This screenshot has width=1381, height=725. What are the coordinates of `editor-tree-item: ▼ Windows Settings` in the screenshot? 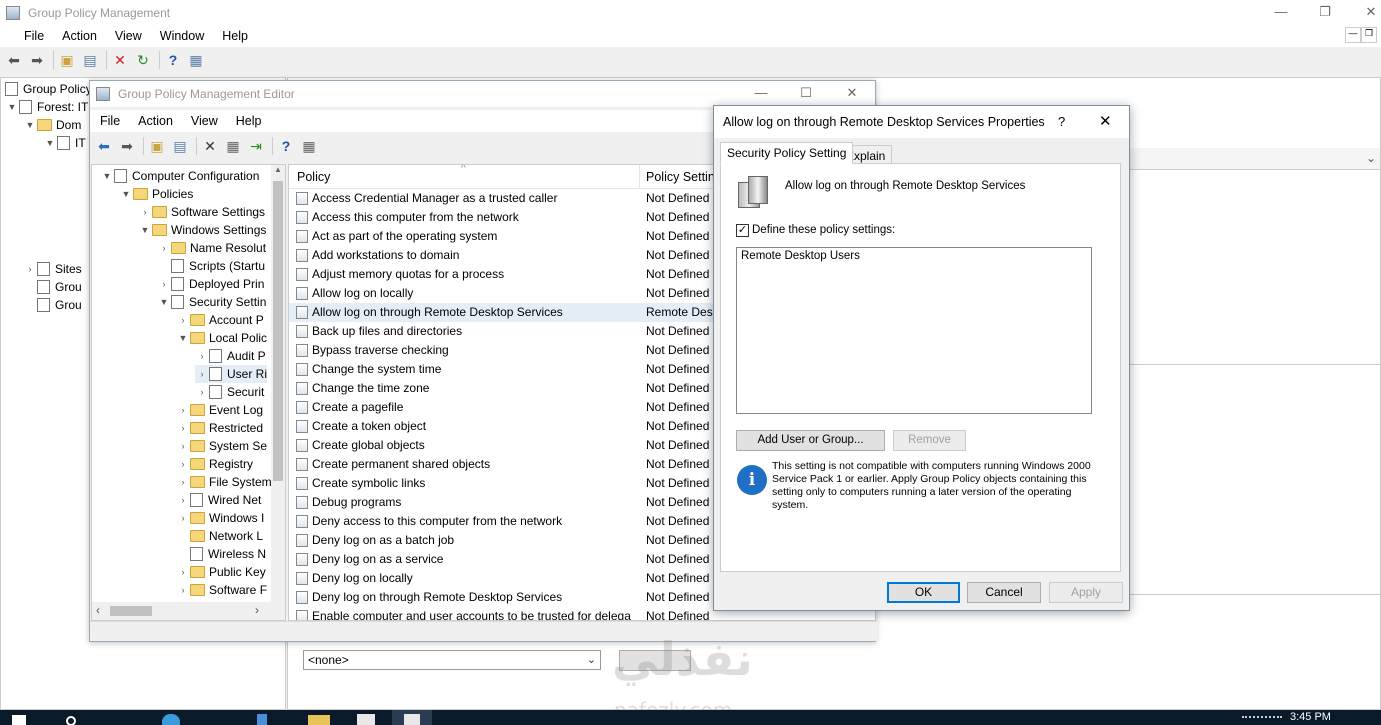 It's located at (202, 230).